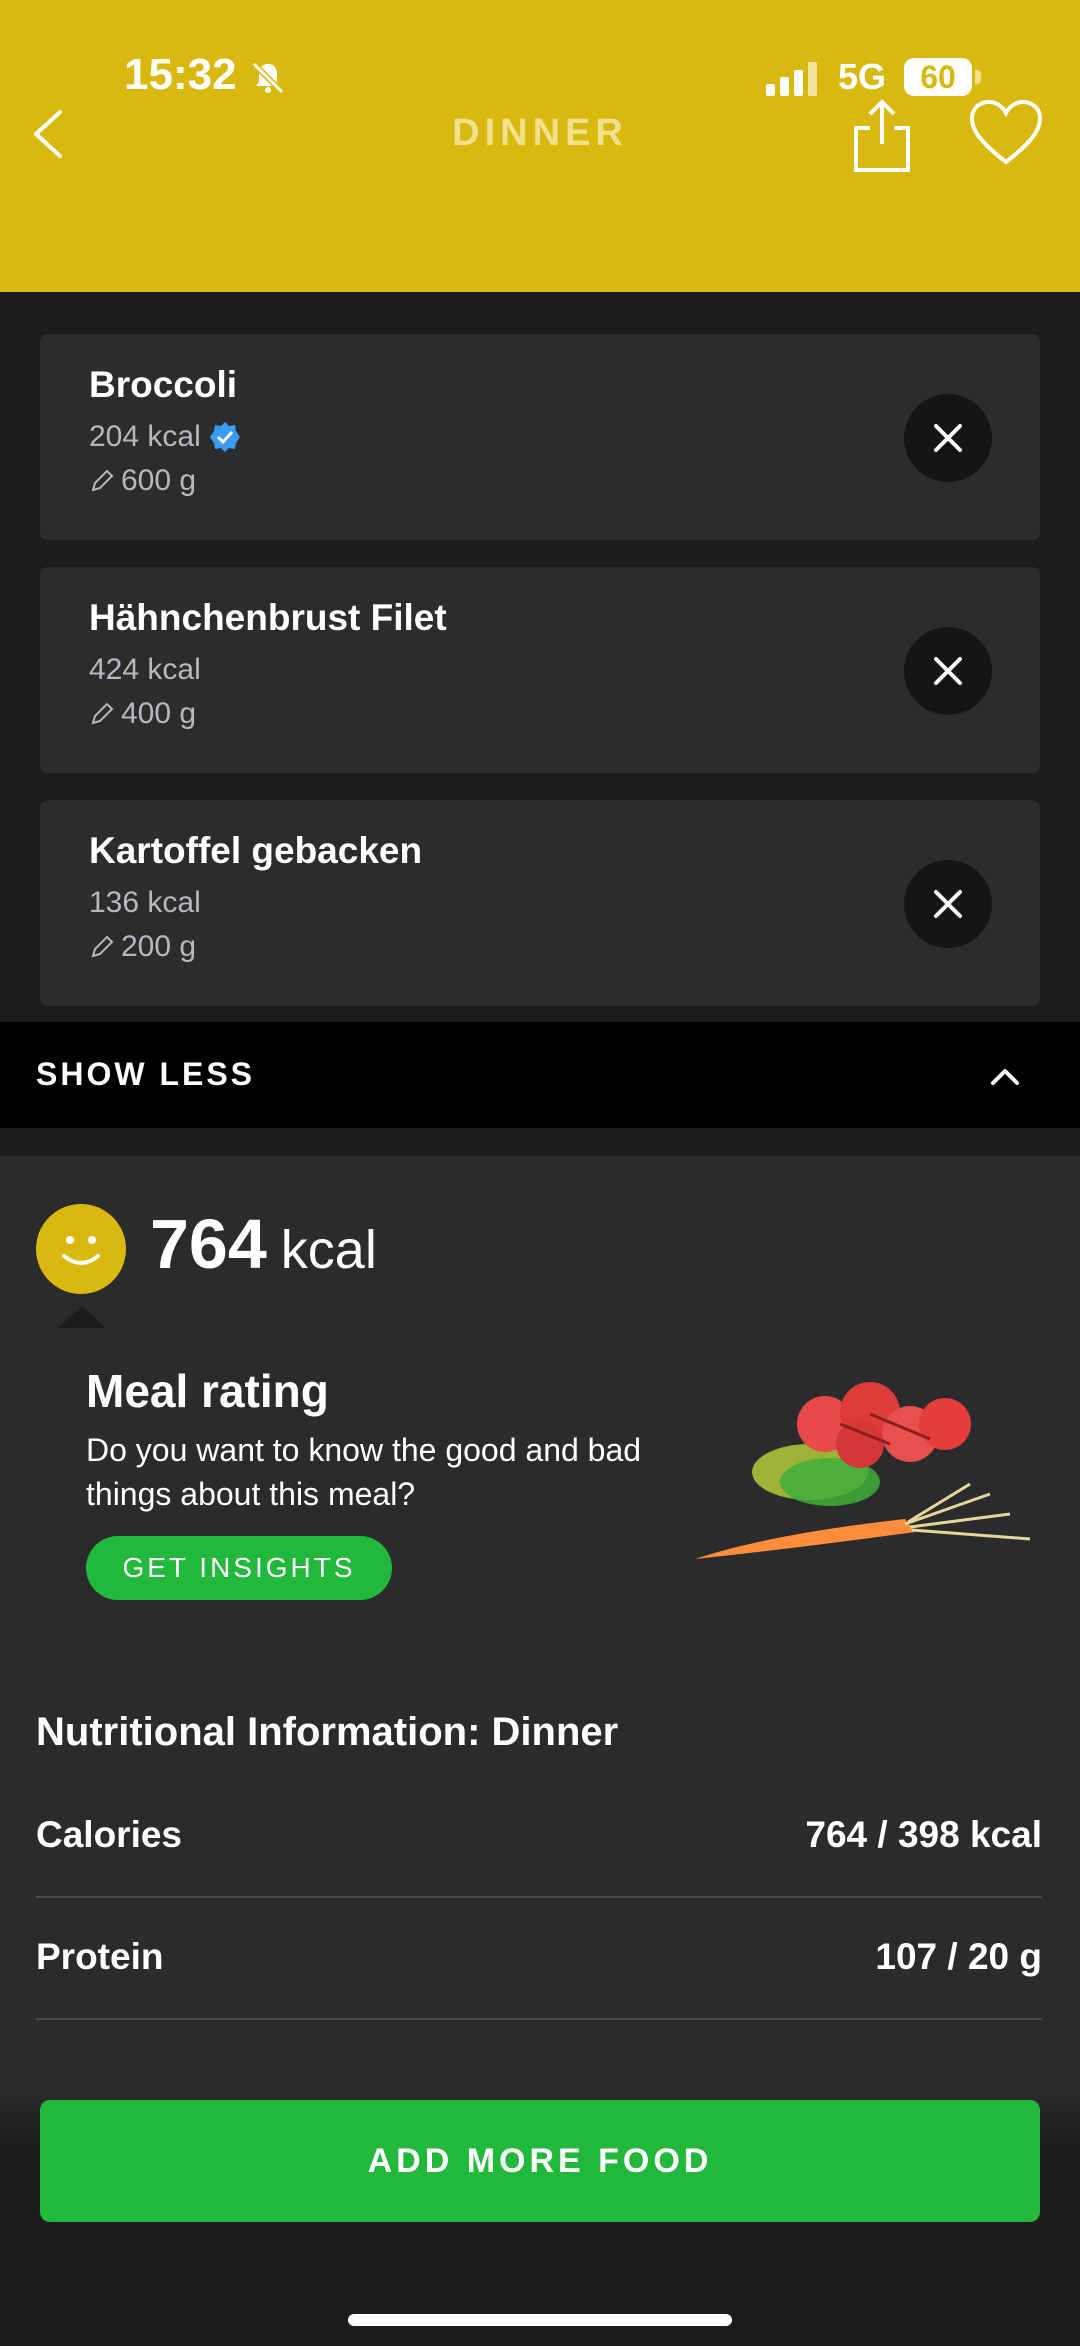  What do you see at coordinates (208, 1244) in the screenshot?
I see `total-kcal-value: 764` at bounding box center [208, 1244].